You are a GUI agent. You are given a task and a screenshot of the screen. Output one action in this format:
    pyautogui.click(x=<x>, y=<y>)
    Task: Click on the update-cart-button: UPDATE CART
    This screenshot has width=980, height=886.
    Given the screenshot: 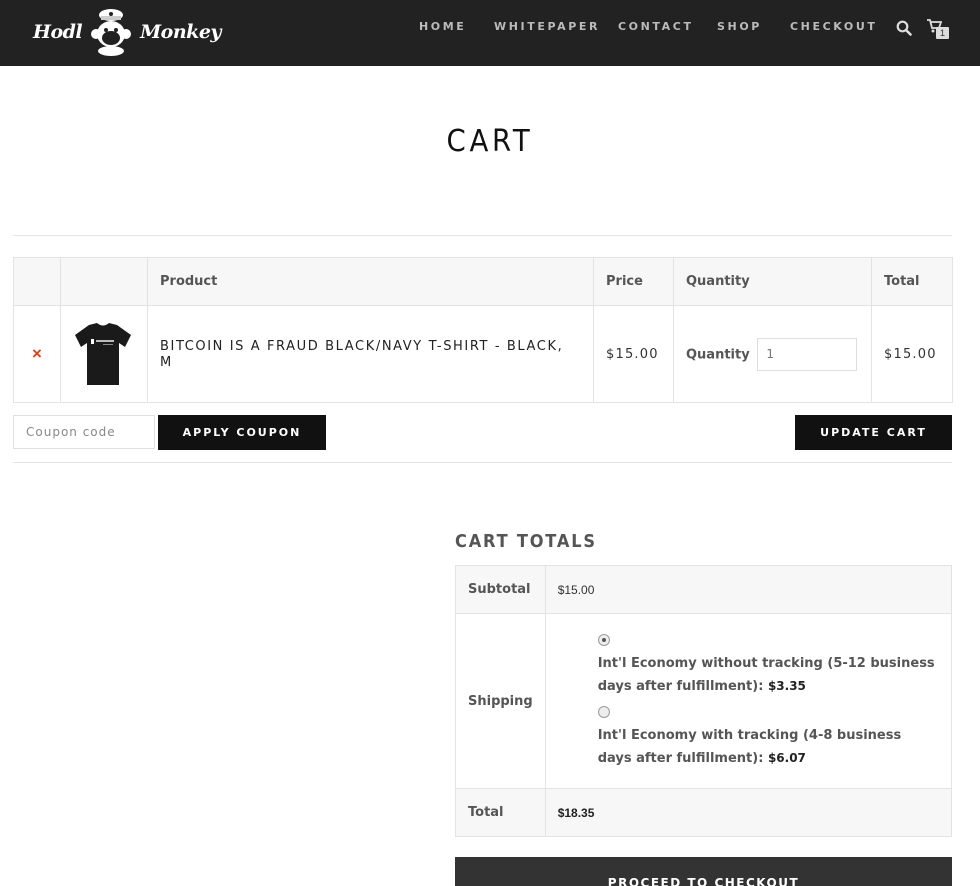 What is the action you would take?
    pyautogui.click(x=873, y=432)
    